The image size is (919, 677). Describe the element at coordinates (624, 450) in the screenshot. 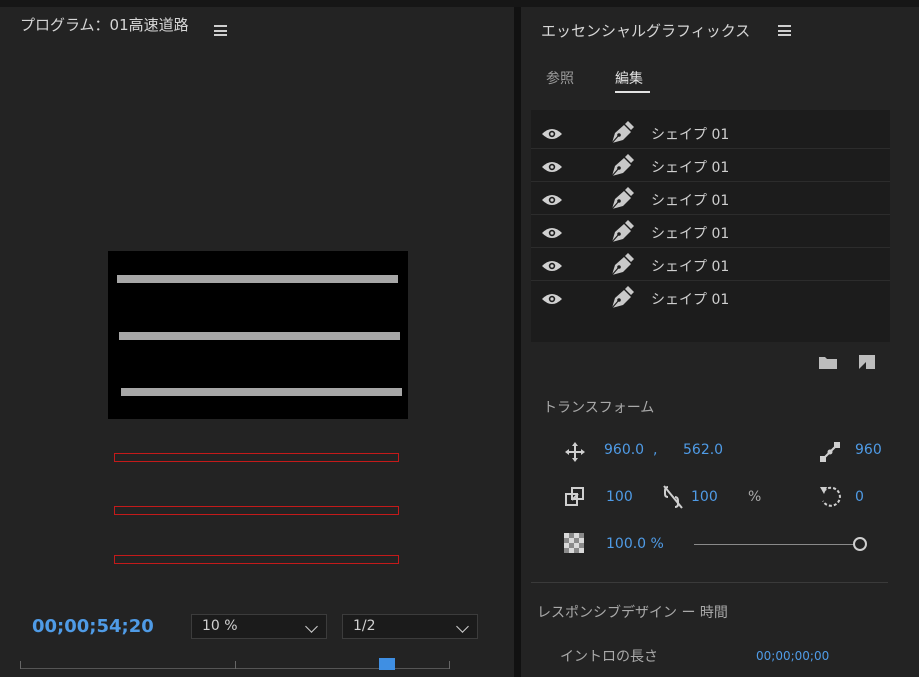

I see `position-x-value: 960.0` at that location.